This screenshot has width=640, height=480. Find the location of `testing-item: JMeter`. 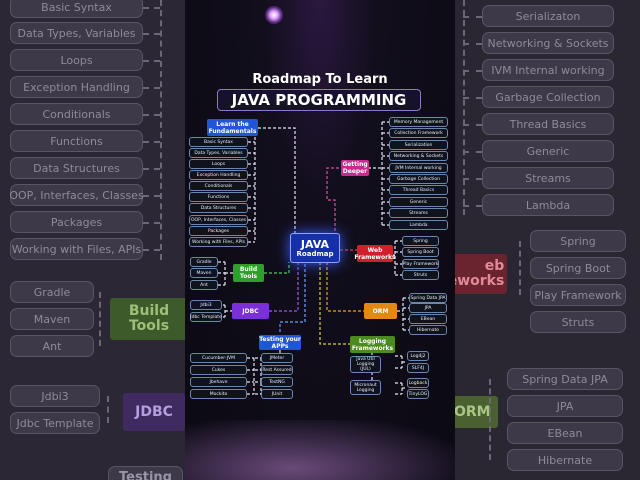

testing-item: JMeter is located at coordinates (277, 358).